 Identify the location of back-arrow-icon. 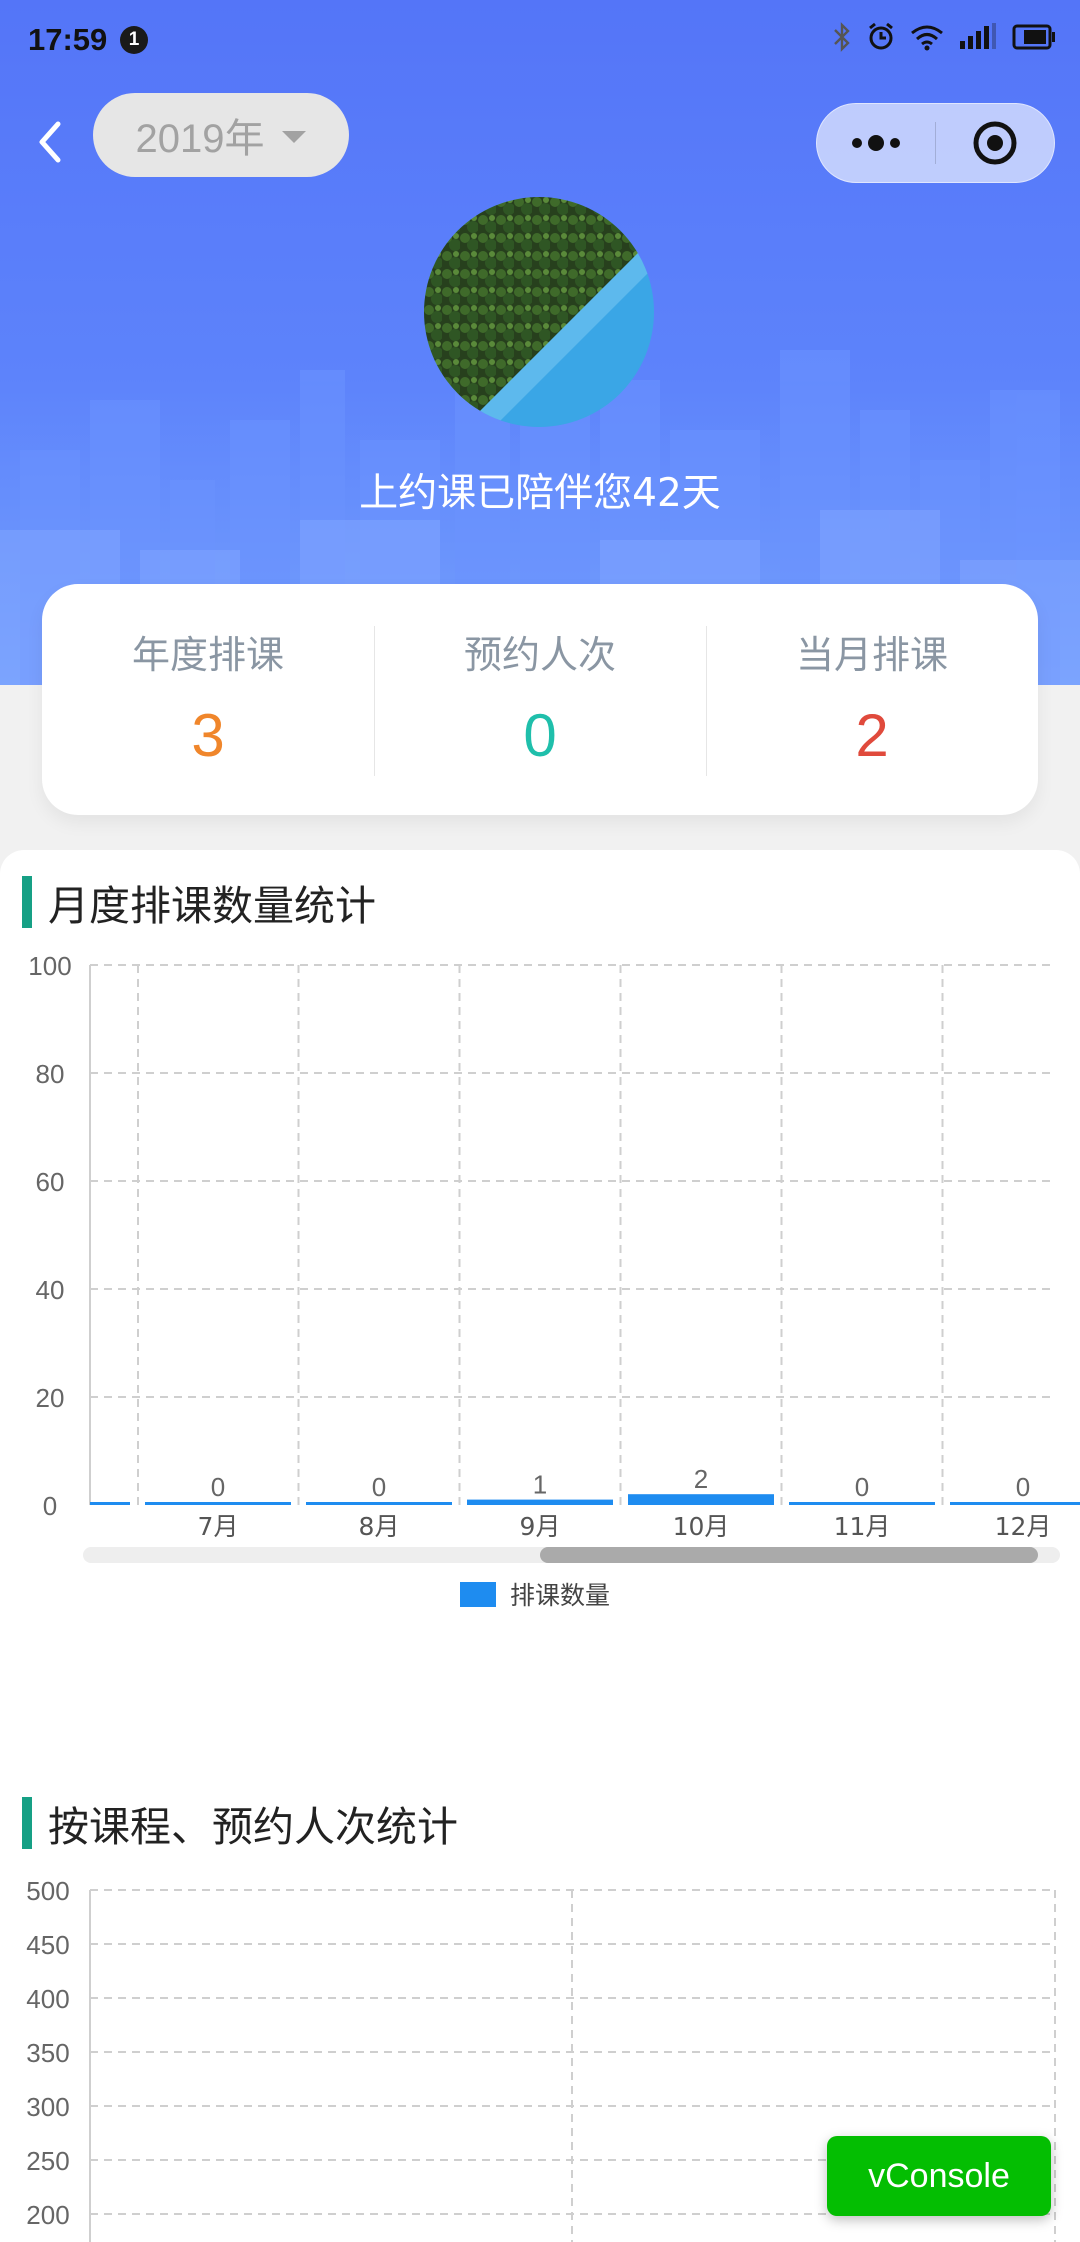
(53, 142).